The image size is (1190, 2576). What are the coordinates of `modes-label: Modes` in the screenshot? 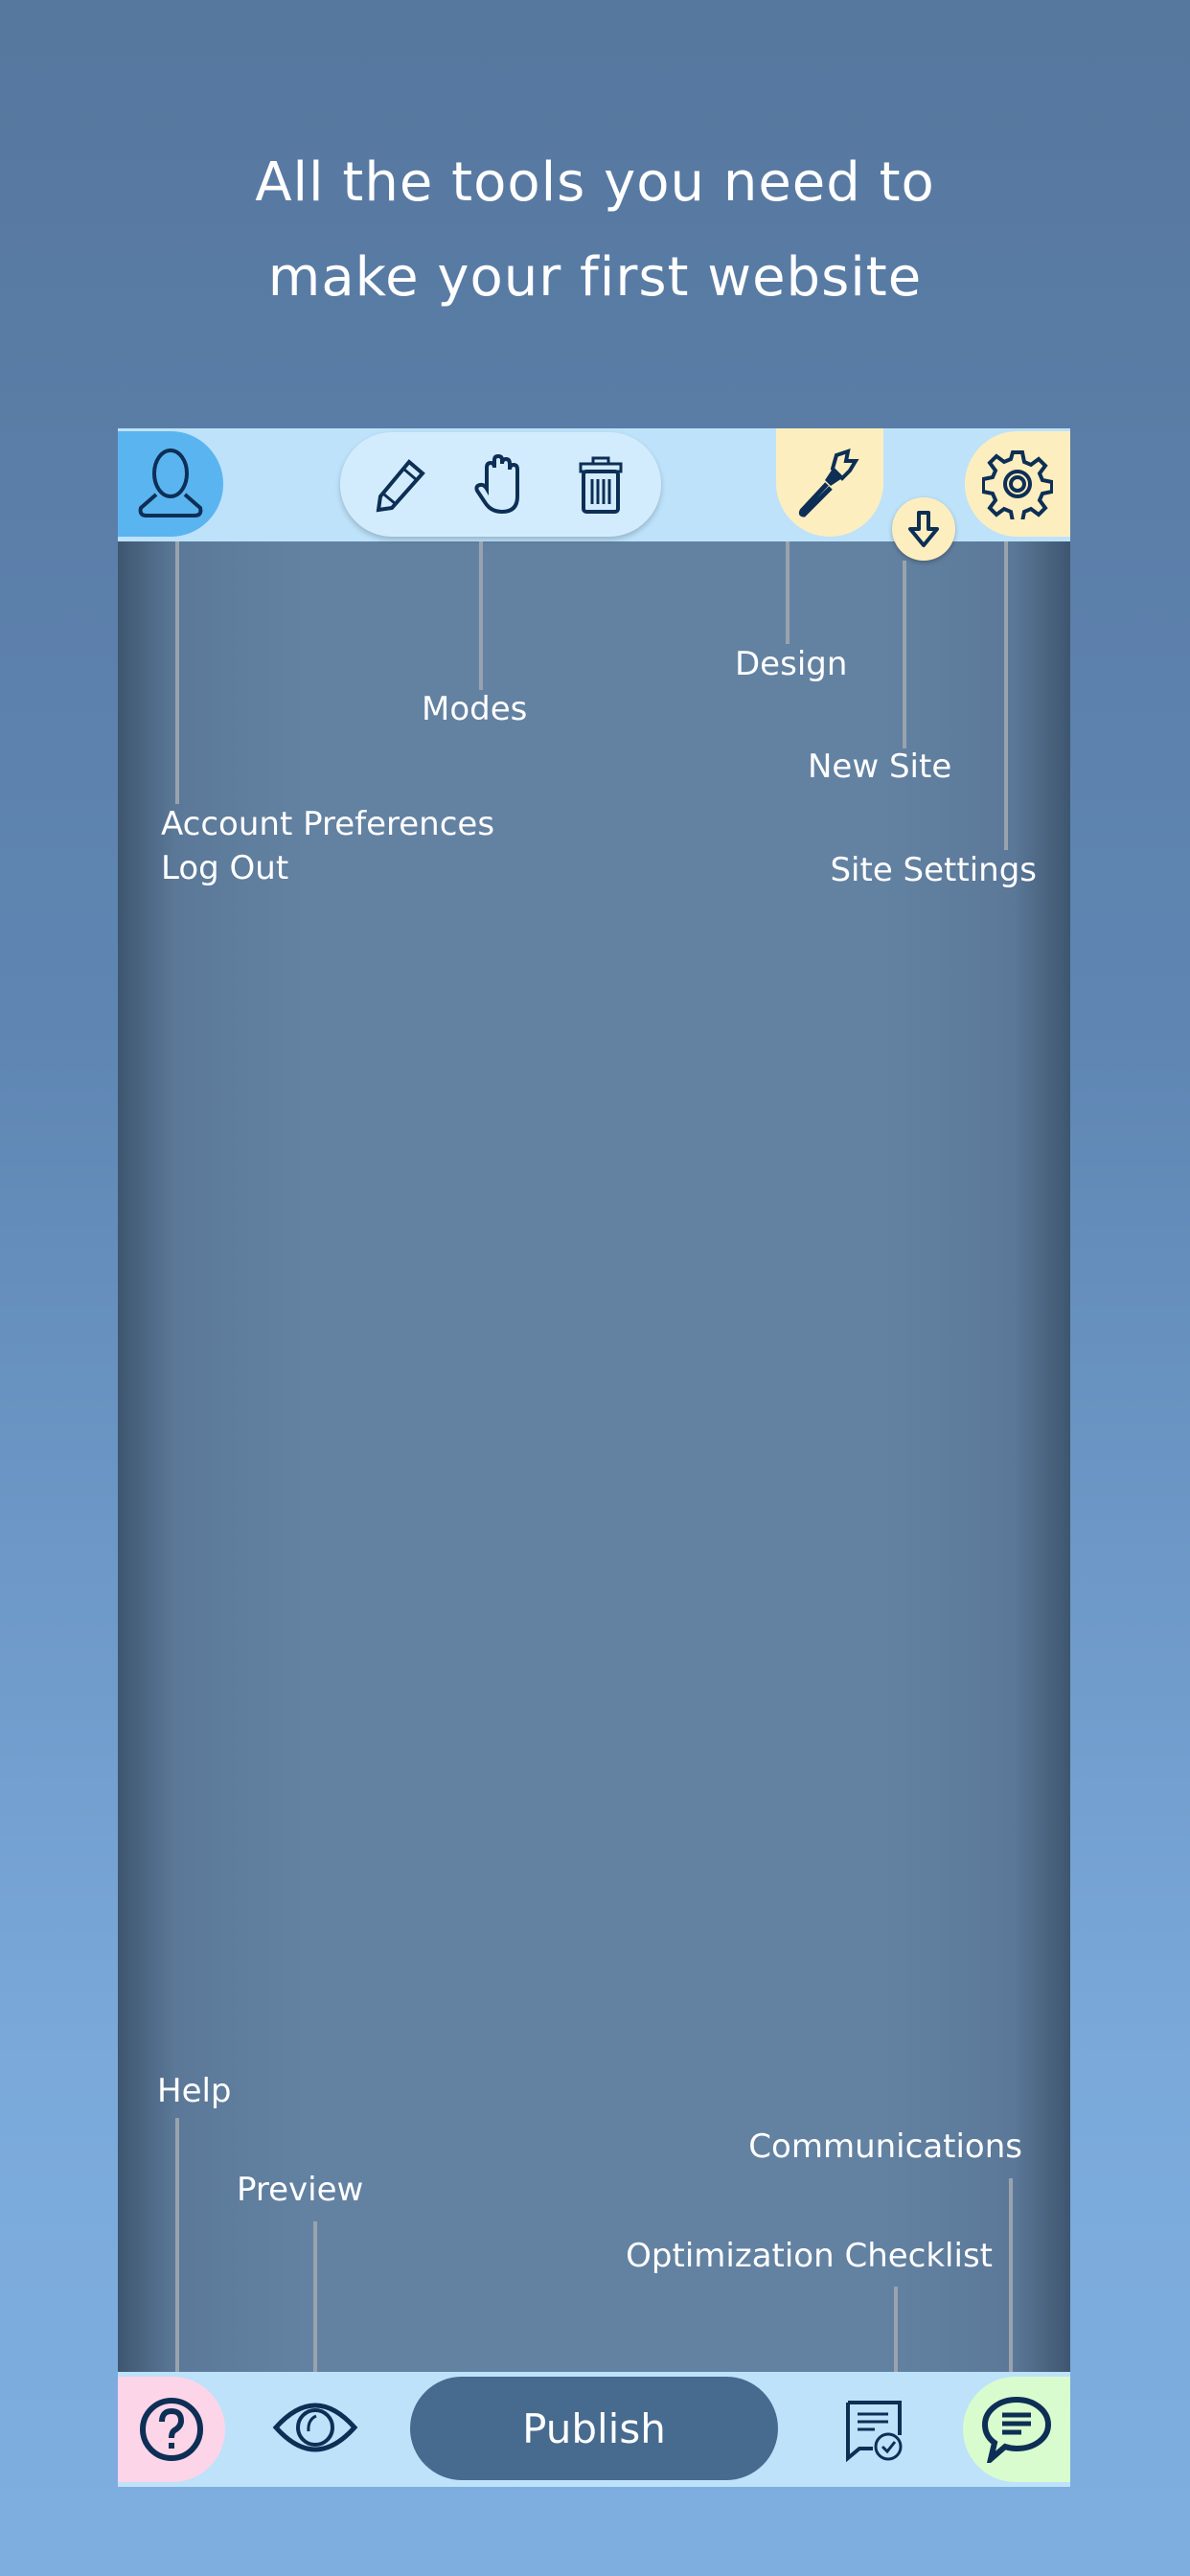 It's located at (475, 709).